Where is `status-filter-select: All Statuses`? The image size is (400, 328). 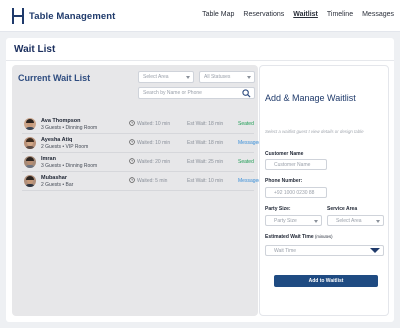 status-filter-select: All Statuses is located at coordinates (227, 77).